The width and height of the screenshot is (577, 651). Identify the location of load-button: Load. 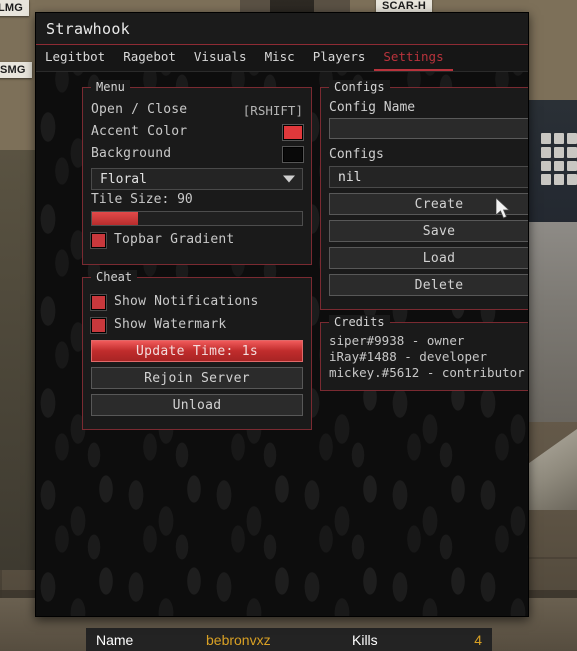
(428, 258).